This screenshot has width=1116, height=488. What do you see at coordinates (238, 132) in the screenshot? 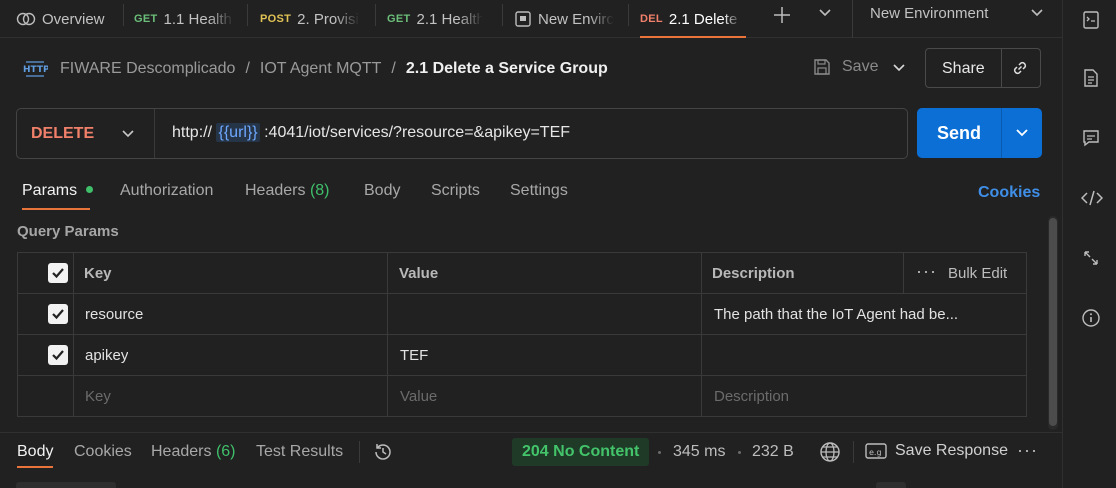
I see `url-variable: {{url}}` at bounding box center [238, 132].